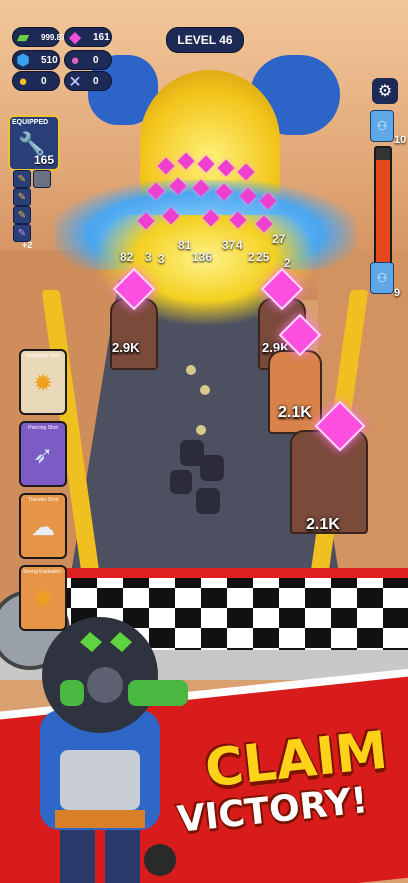 The width and height of the screenshot is (408, 883). What do you see at coordinates (23, 81) in the screenshot?
I see `coin-icon: ●` at bounding box center [23, 81].